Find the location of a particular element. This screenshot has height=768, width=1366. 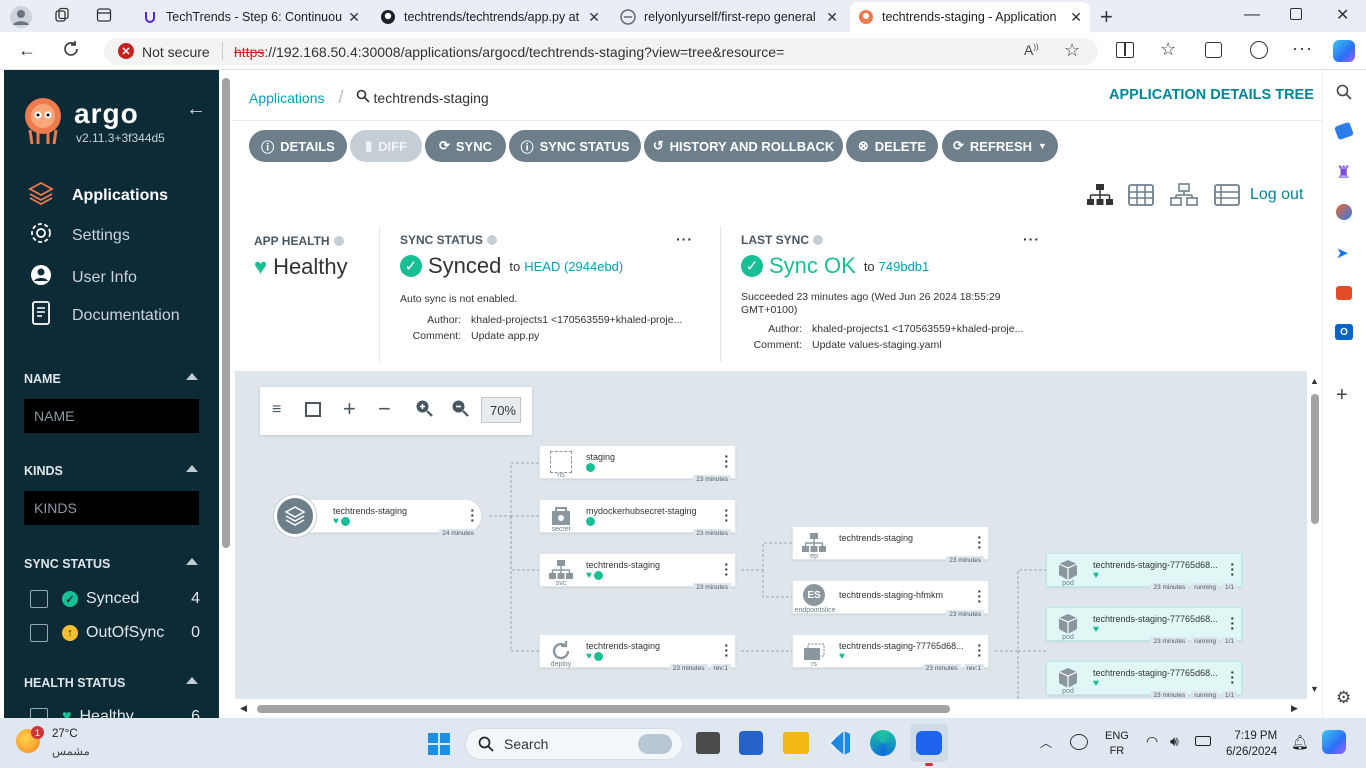

canvas-vertical-scrollbar is located at coordinates (1315, 459).